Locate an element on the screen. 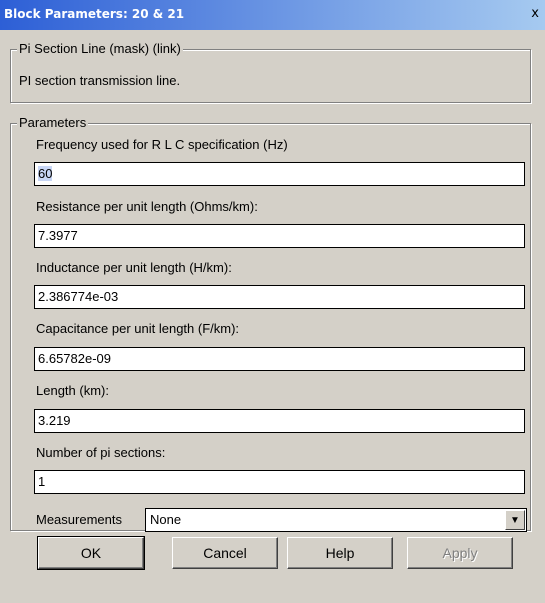 This screenshot has height=603, width=545. measurements-value: None is located at coordinates (166, 519).